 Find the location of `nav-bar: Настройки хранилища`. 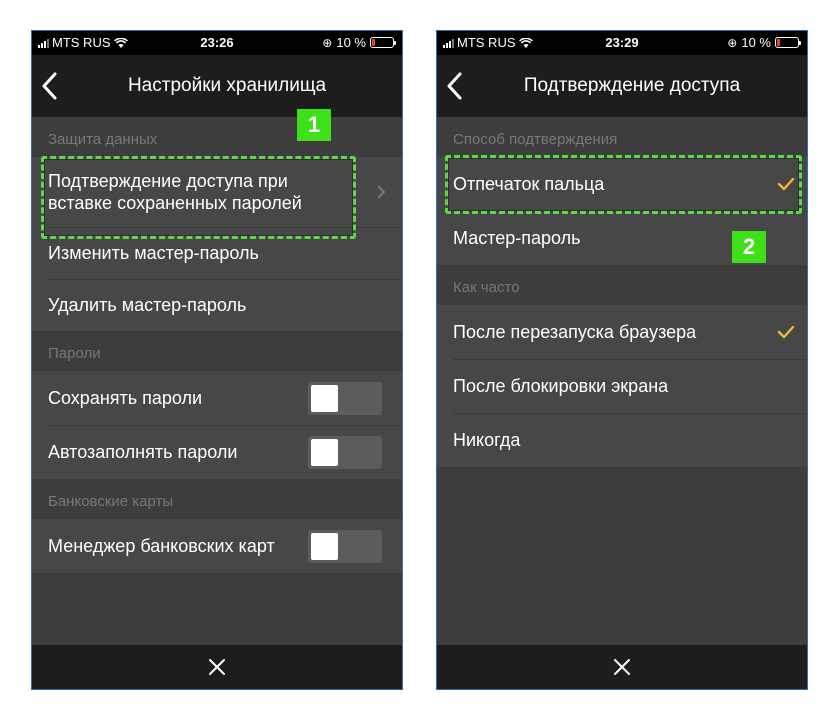

nav-bar: Настройки хранилища is located at coordinates (217, 86).